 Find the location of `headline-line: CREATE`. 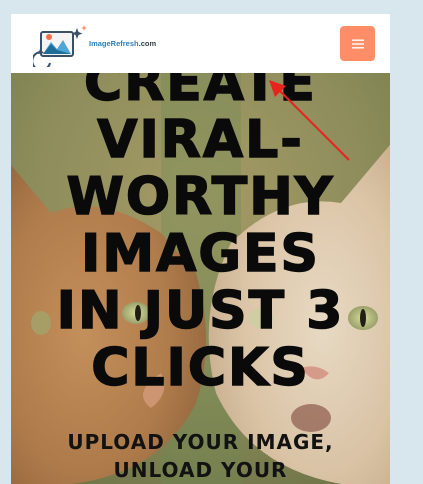

headline-line: CREATE is located at coordinates (200, 93).